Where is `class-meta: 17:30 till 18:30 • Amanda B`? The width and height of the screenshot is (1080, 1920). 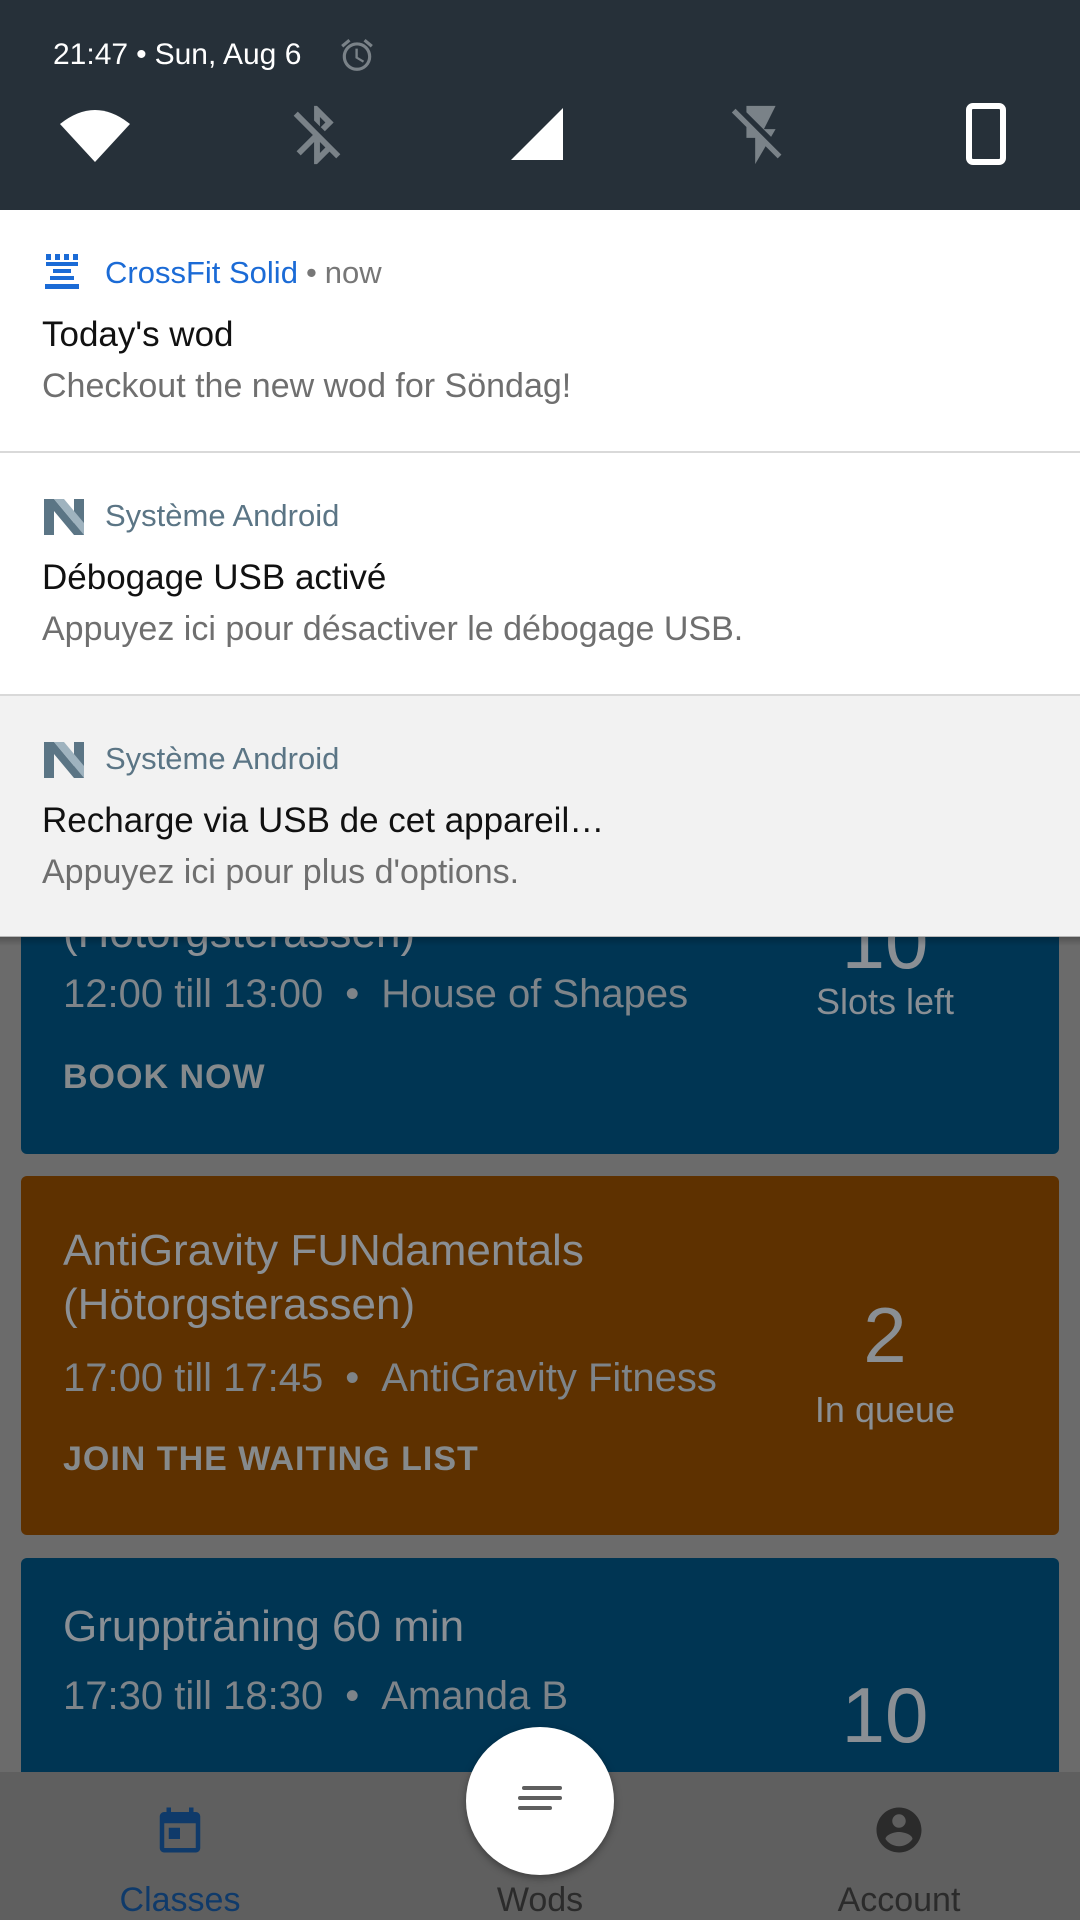
class-meta: 17:30 till 18:30 • Amanda B is located at coordinates (315, 1696).